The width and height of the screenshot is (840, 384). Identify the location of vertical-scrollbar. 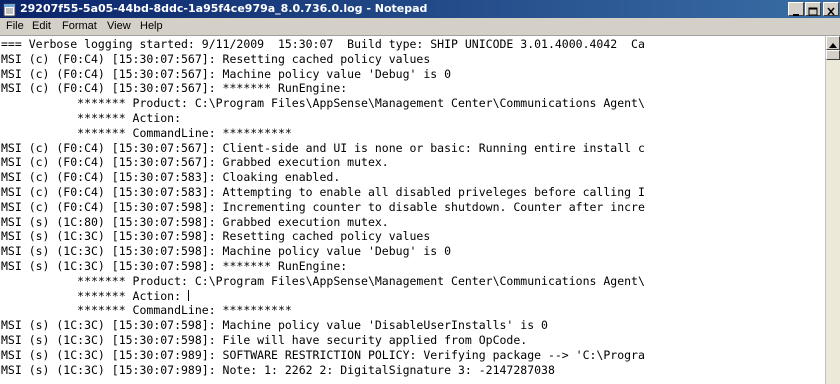
(832, 210).